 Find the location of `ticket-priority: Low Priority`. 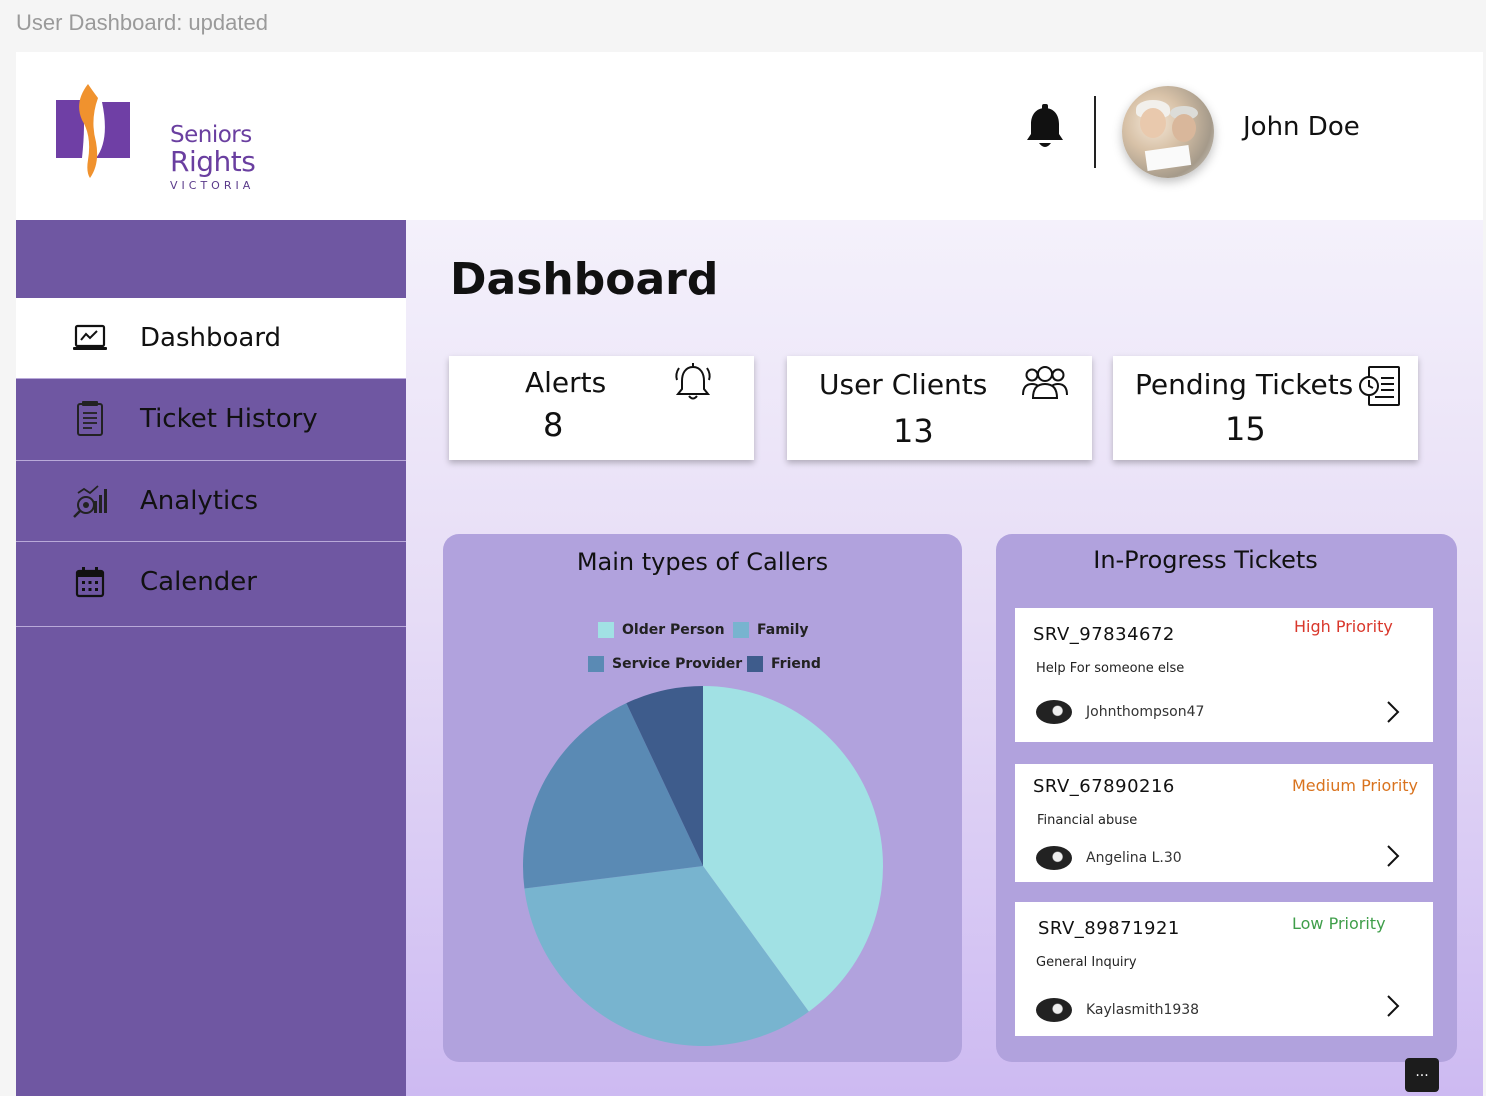

ticket-priority: Low Priority is located at coordinates (1339, 923).